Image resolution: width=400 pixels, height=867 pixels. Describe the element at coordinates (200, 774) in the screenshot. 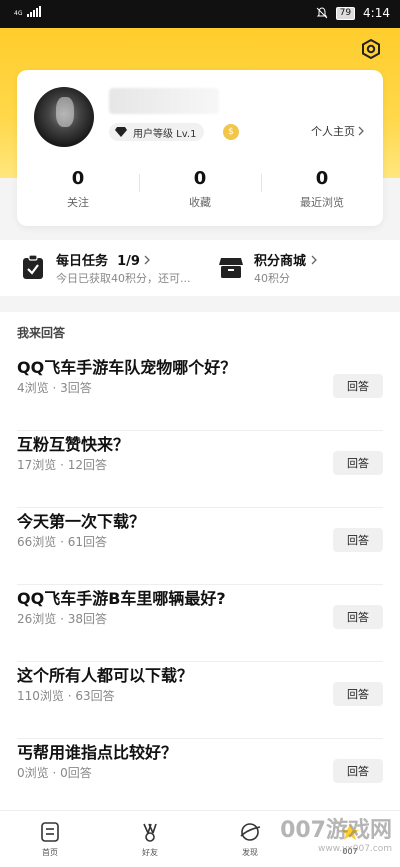

I see `question-item: 丐帮用谁指点比较好？ 0浏览 · 0回答 回答` at that location.